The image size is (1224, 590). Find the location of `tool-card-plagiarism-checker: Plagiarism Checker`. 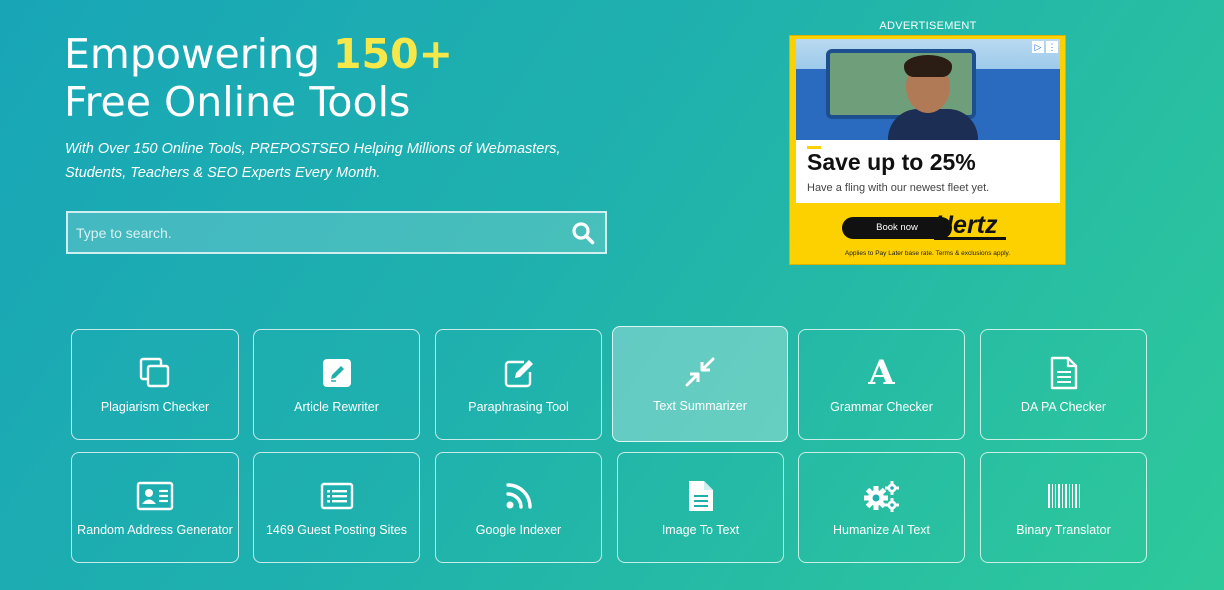

tool-card-plagiarism-checker: Plagiarism Checker is located at coordinates (155, 384).